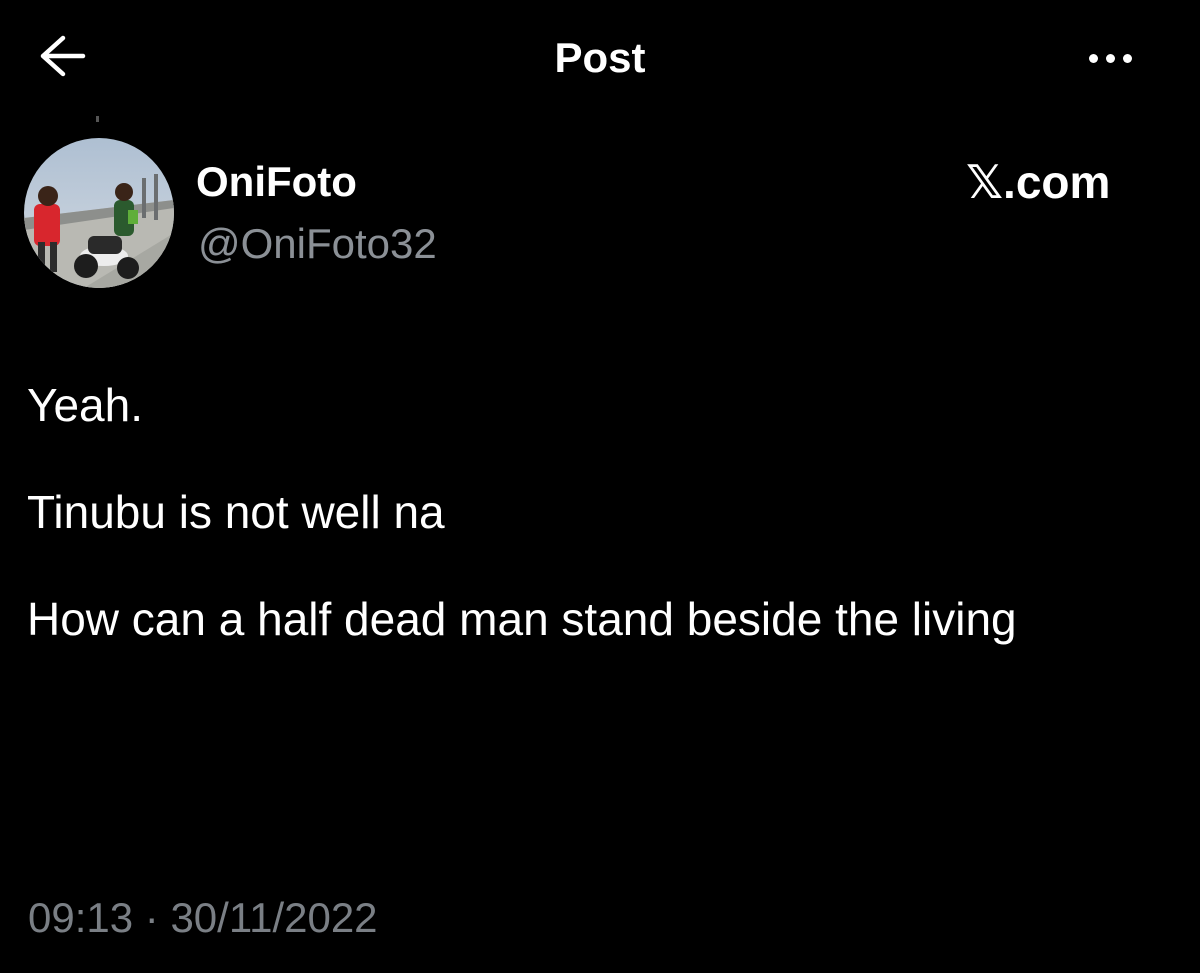 Image resolution: width=1200 pixels, height=973 pixels. I want to click on avatar-photo, so click(99, 213).